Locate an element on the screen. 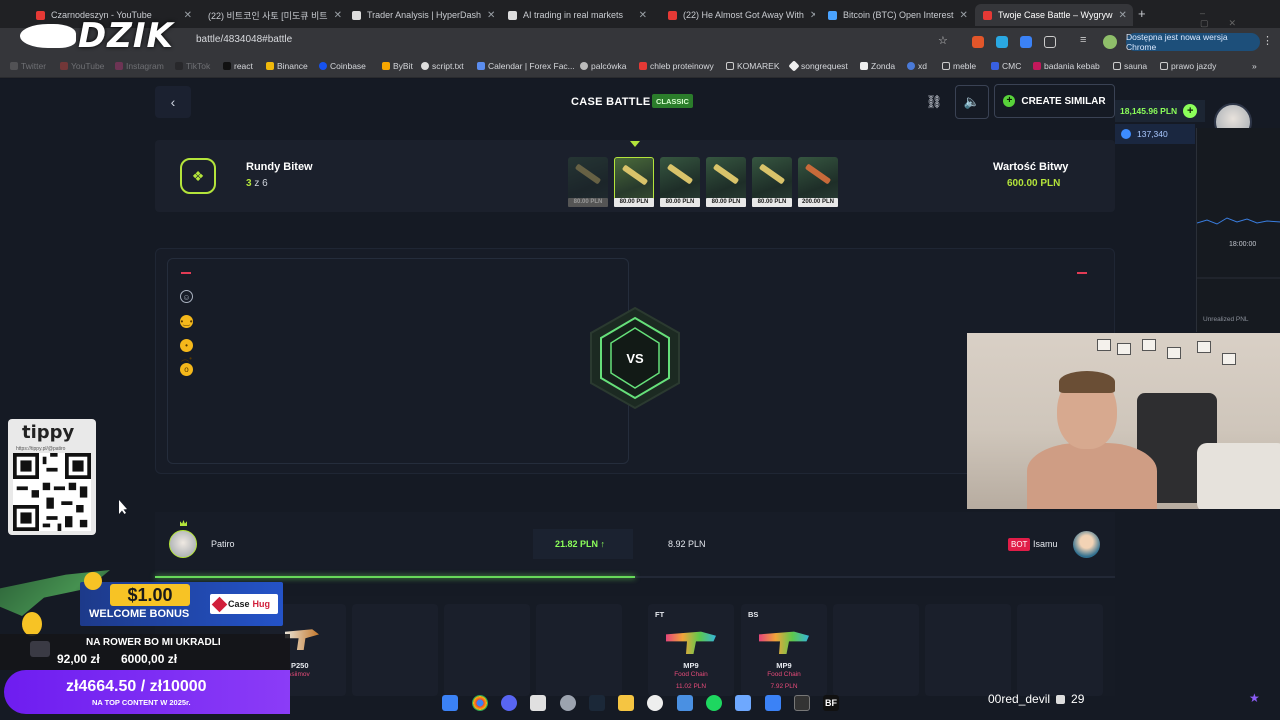 This screenshot has width=1280, height=720. bookmark: Zonda is located at coordinates (877, 66).